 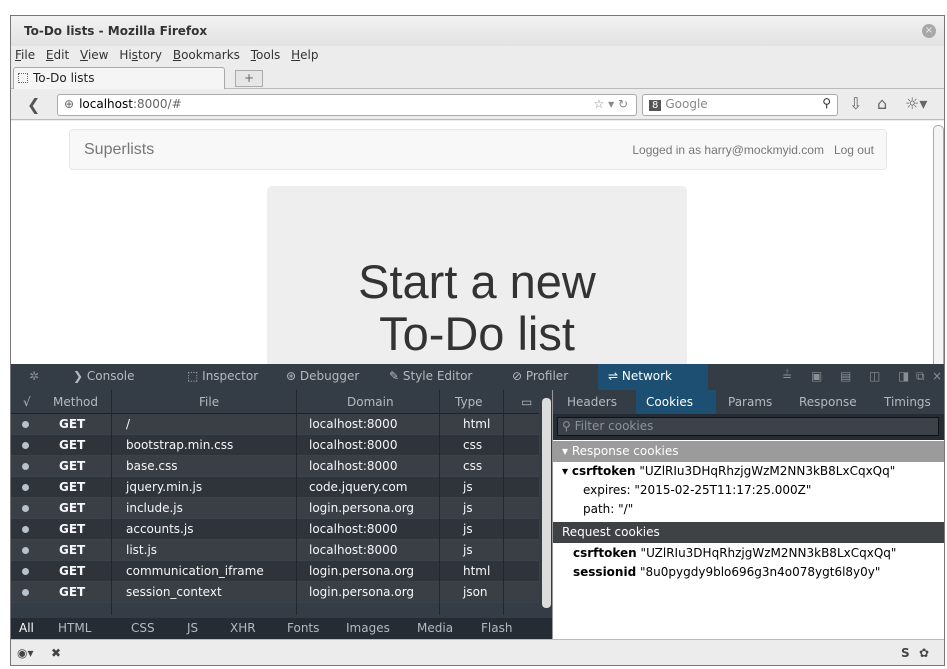 What do you see at coordinates (546, 503) in the screenshot?
I see `request-list-scrollbar` at bounding box center [546, 503].